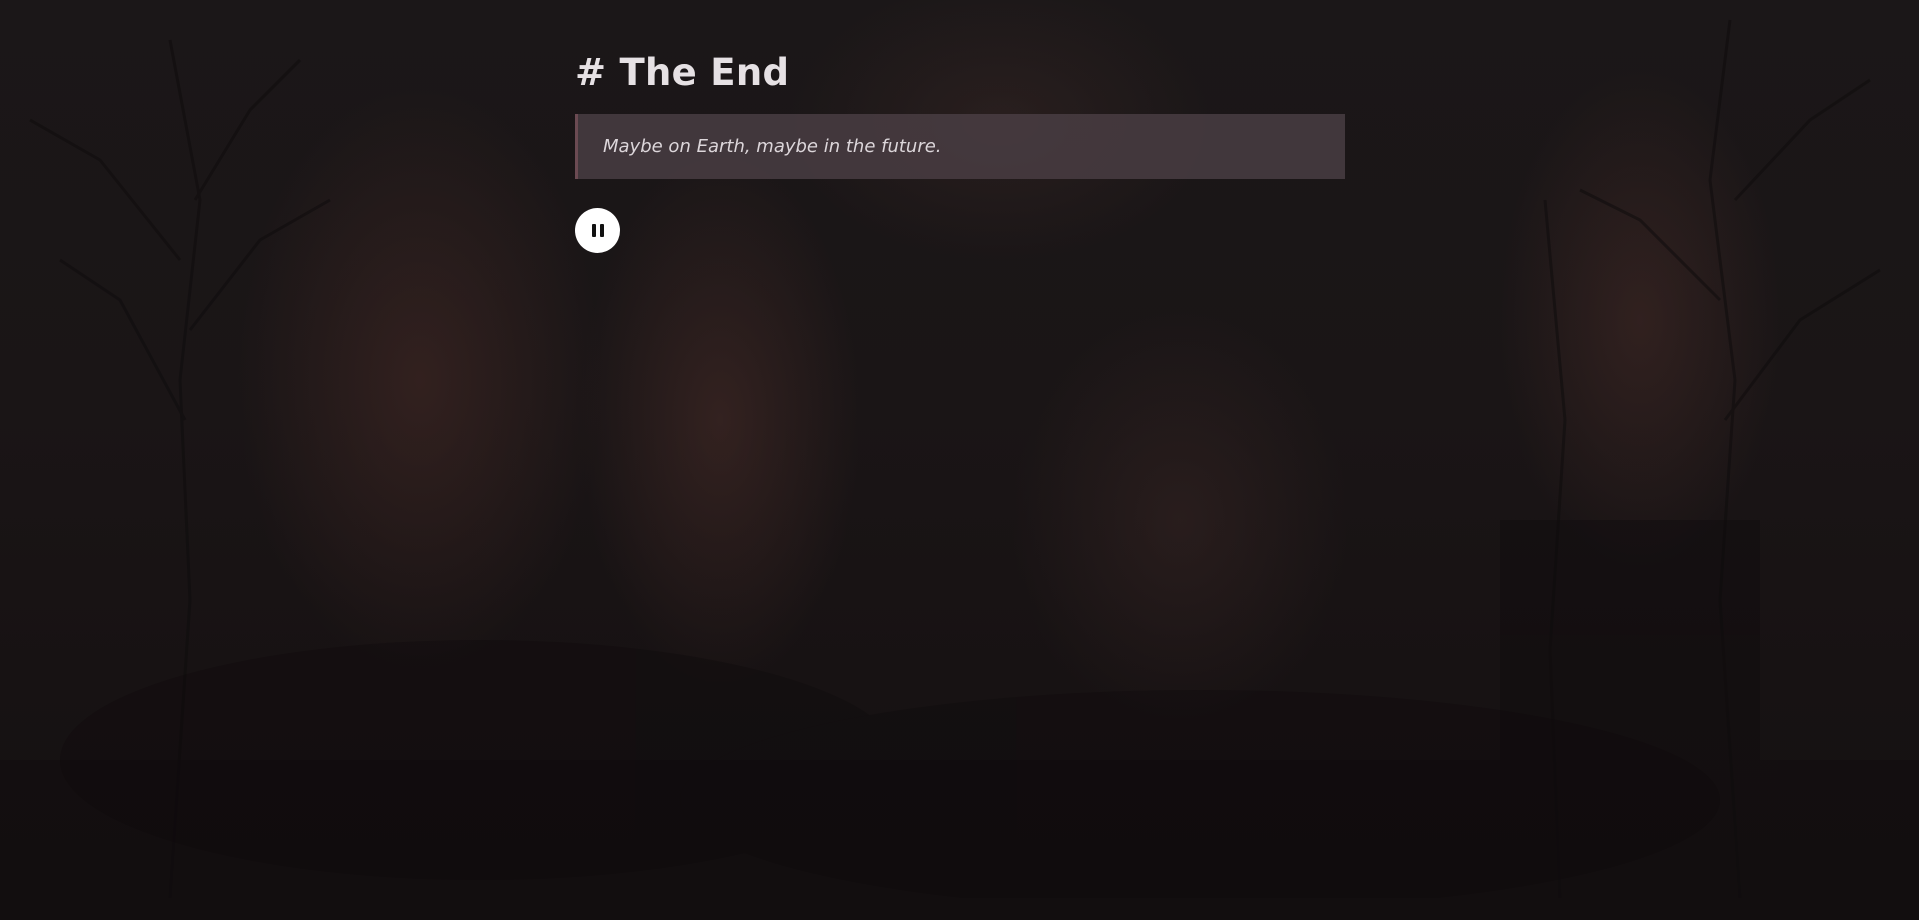  Describe the element at coordinates (959, 909) in the screenshot. I see `bottom-bar` at that location.